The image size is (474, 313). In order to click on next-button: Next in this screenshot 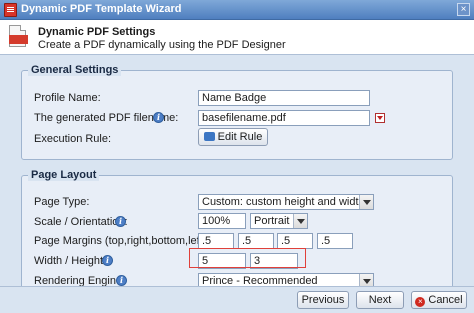, I will do `click(380, 300)`.